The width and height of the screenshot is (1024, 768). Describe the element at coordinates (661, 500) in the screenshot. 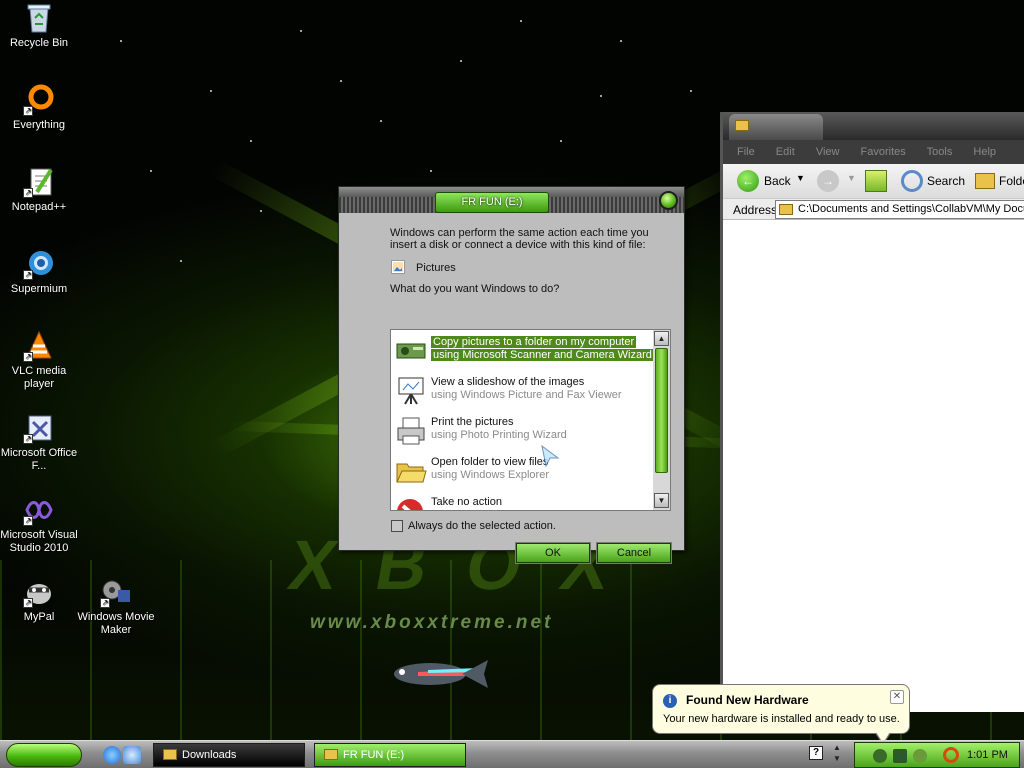

I see `scroll-down-icon: ▼` at that location.